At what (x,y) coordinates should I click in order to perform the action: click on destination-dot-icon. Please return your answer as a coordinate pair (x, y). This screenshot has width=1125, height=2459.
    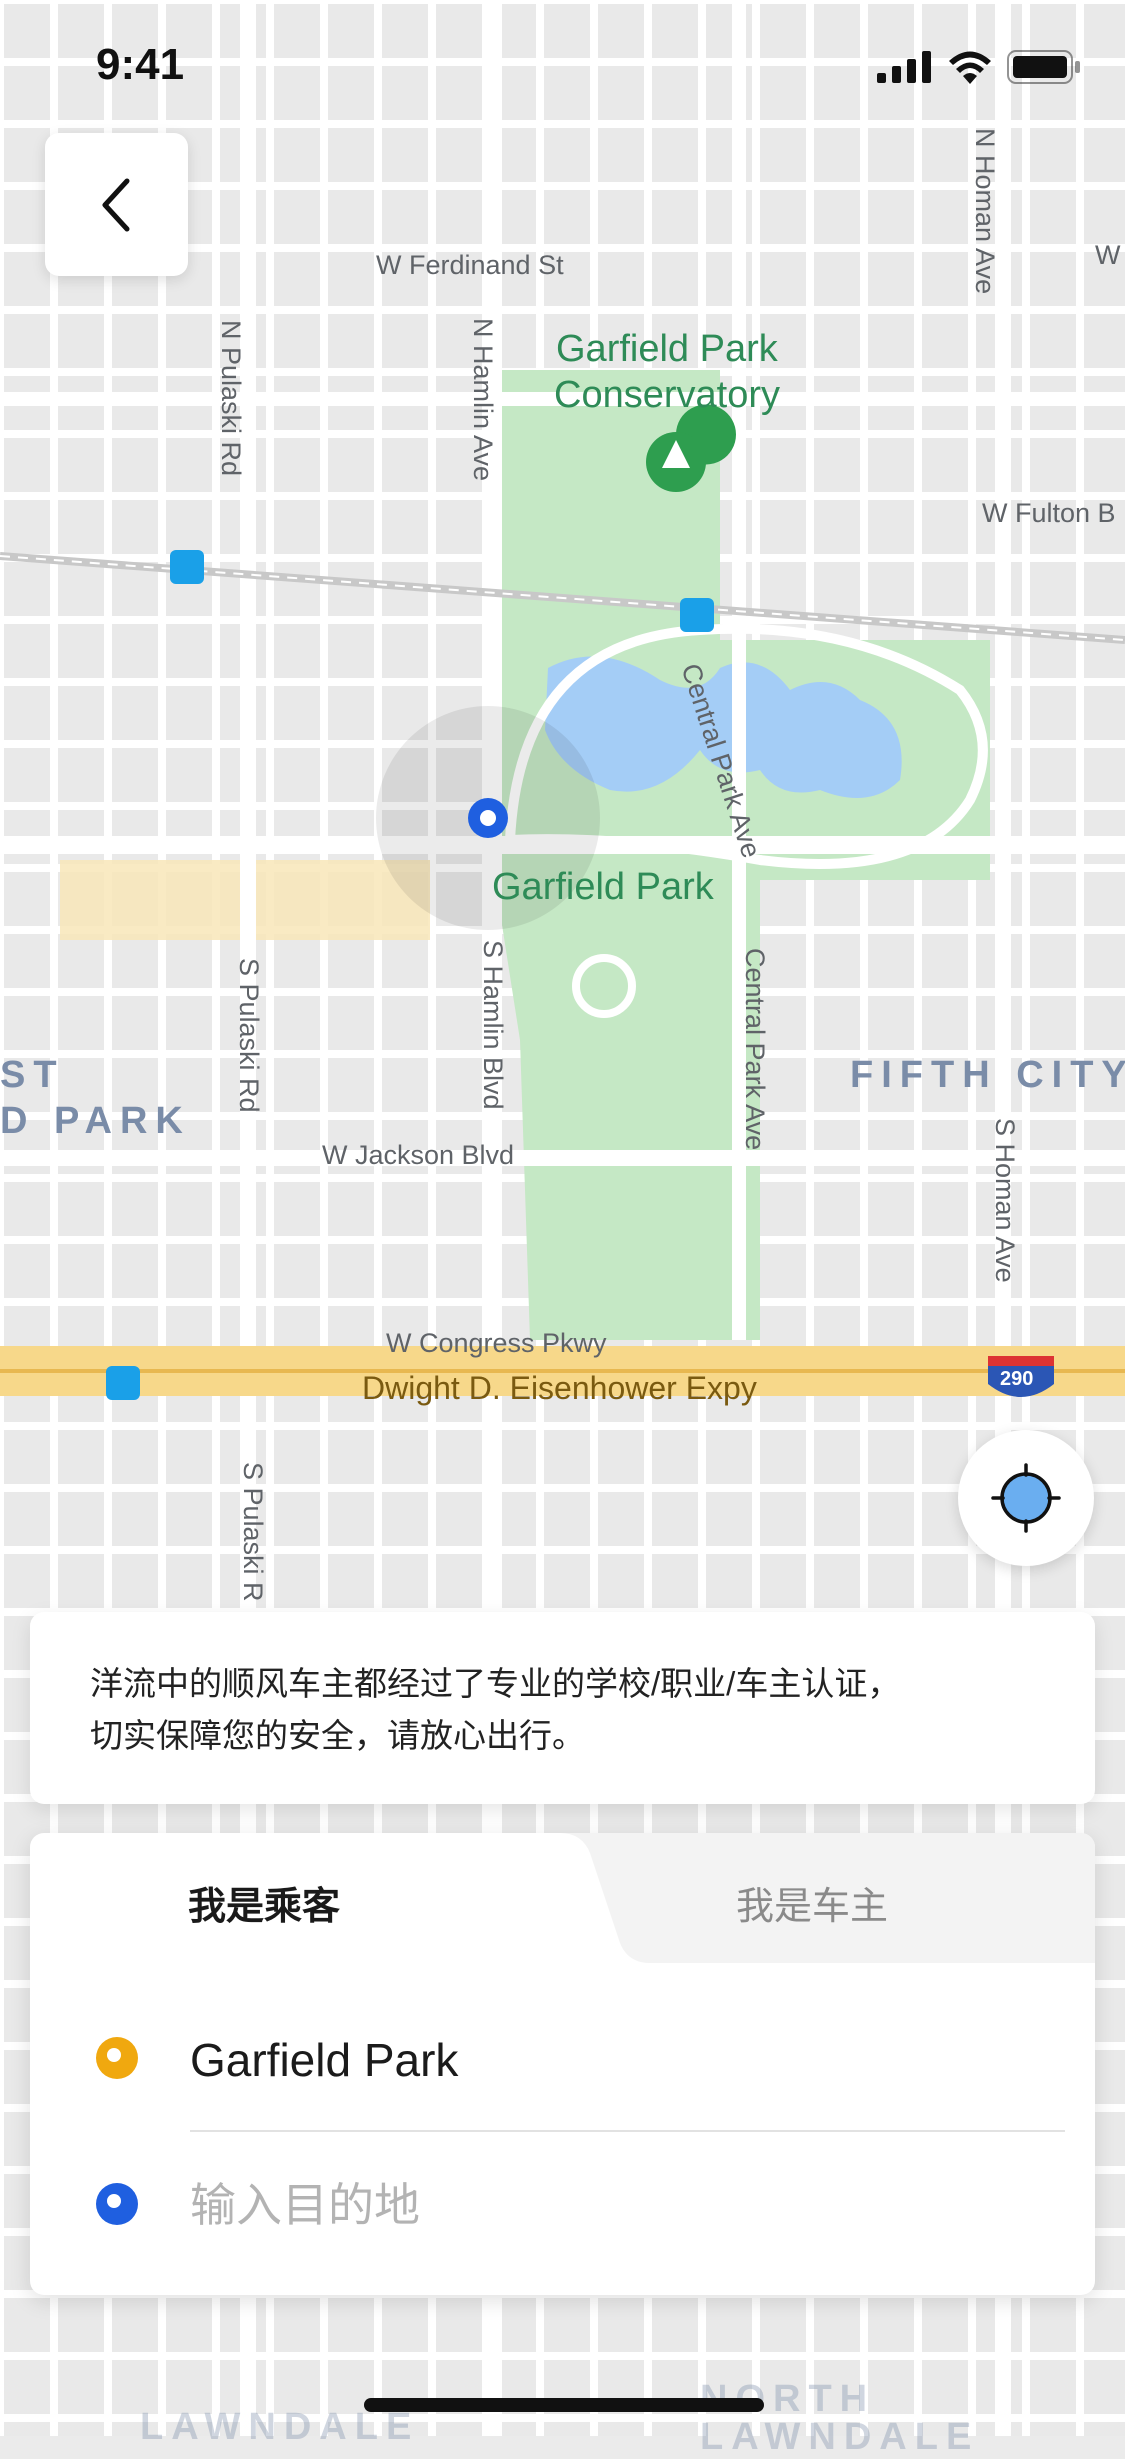
    Looking at the image, I should click on (117, 2204).